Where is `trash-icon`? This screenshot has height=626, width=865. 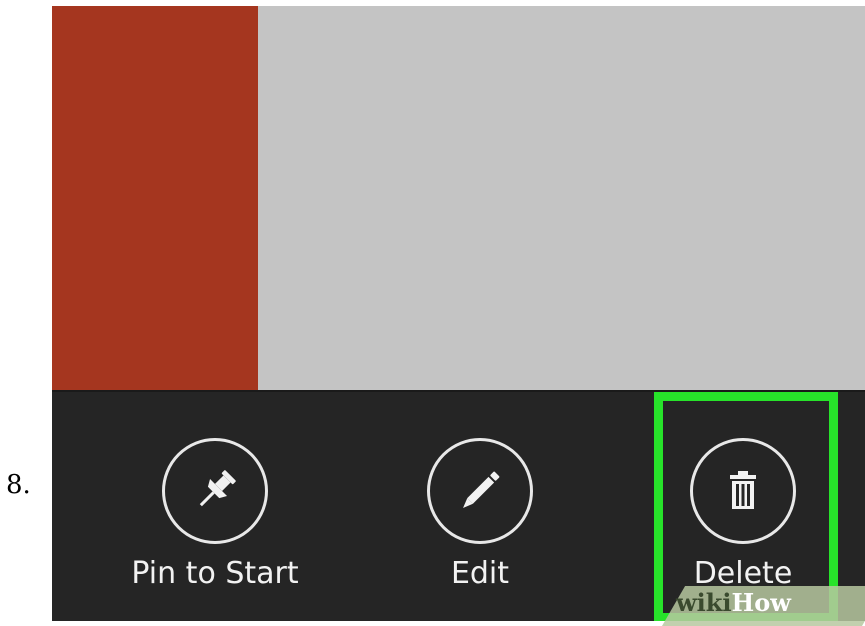 trash-icon is located at coordinates (743, 490).